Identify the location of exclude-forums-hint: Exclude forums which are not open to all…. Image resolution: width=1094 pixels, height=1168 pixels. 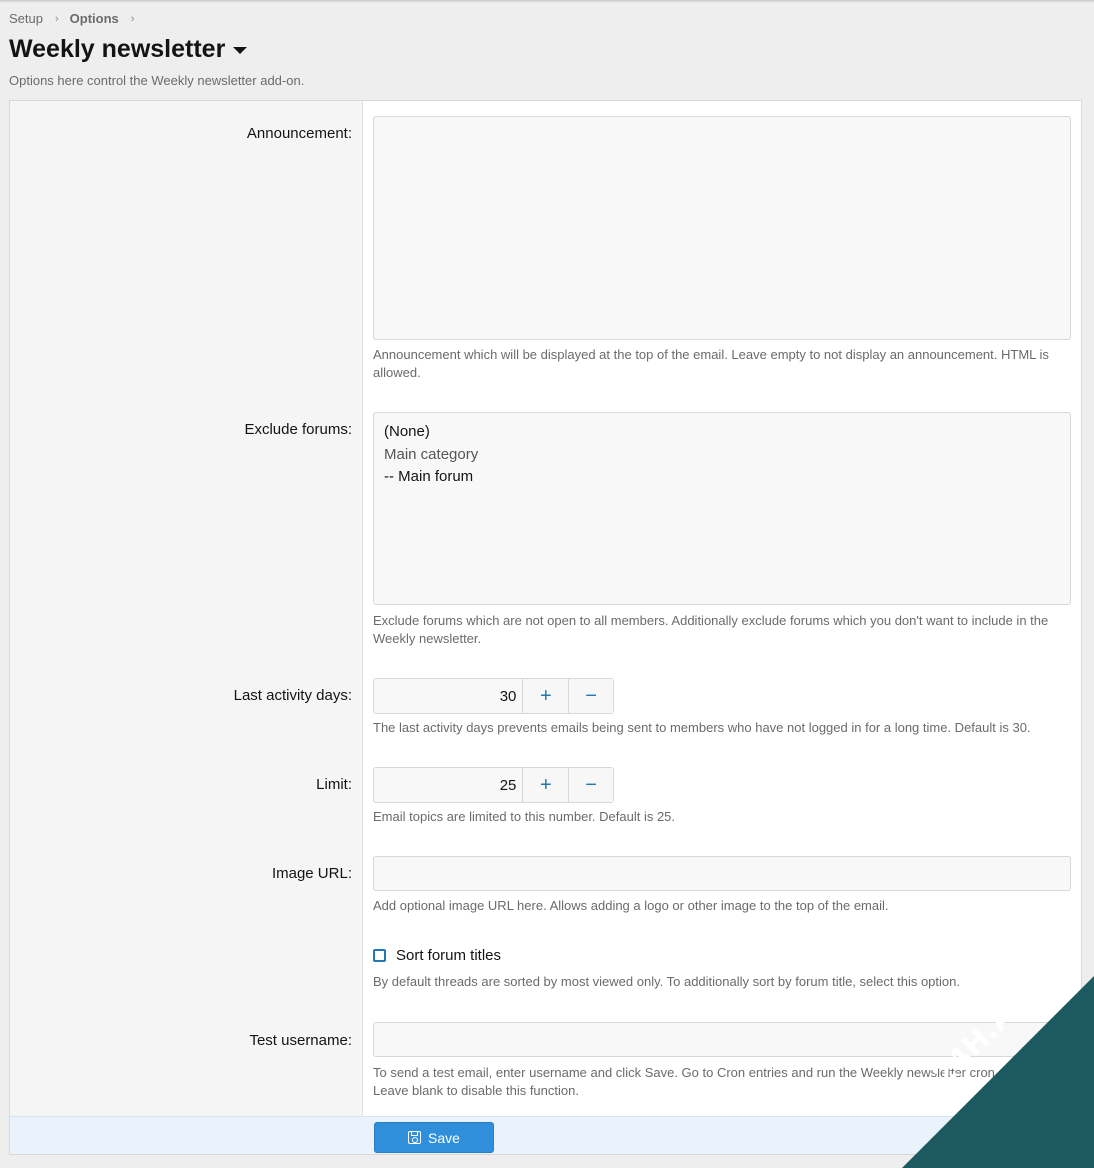
(711, 629).